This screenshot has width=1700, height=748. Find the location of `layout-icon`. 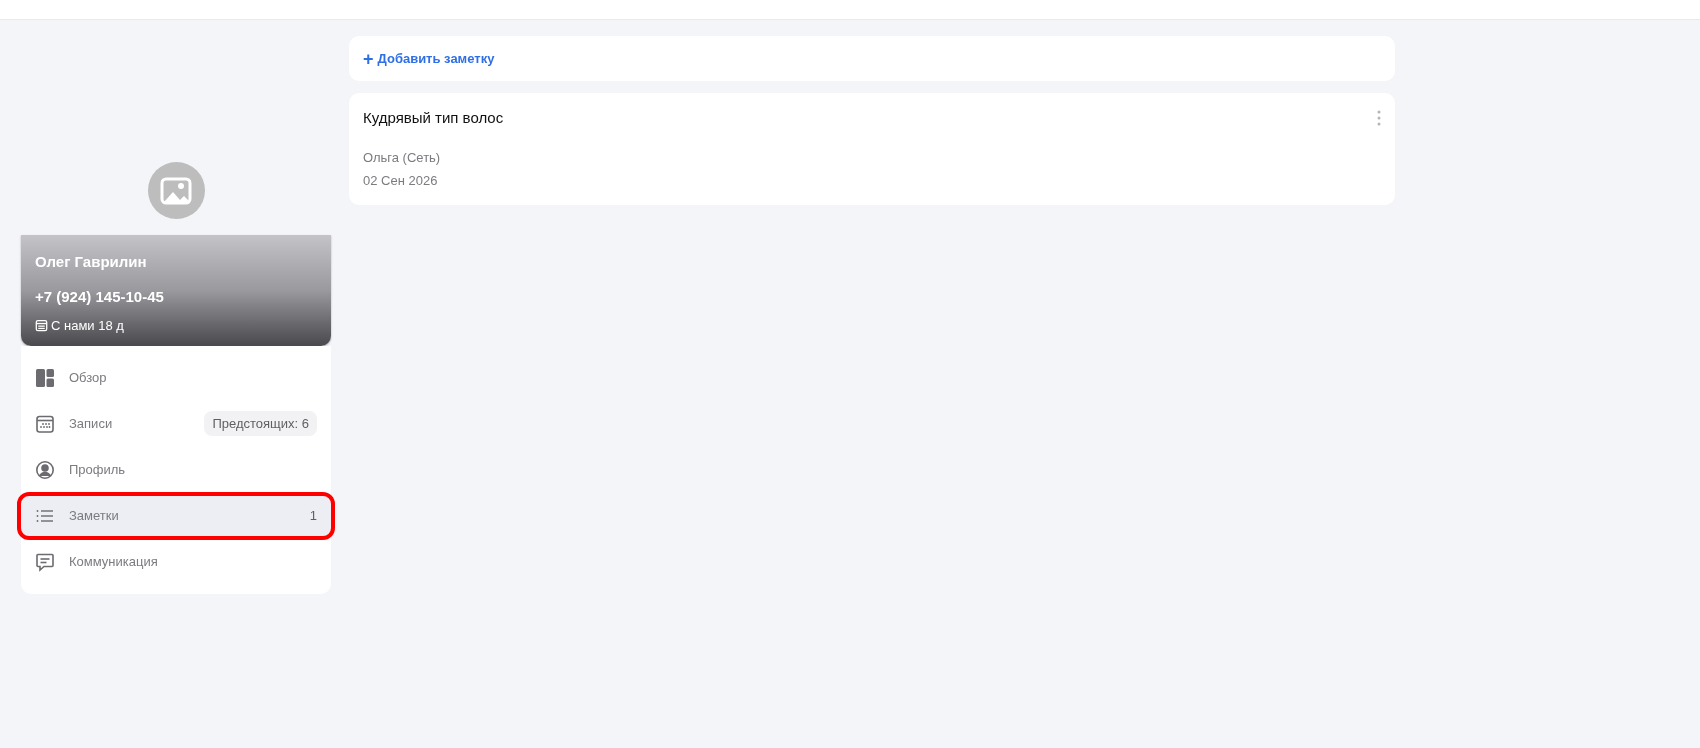

layout-icon is located at coordinates (45, 377).